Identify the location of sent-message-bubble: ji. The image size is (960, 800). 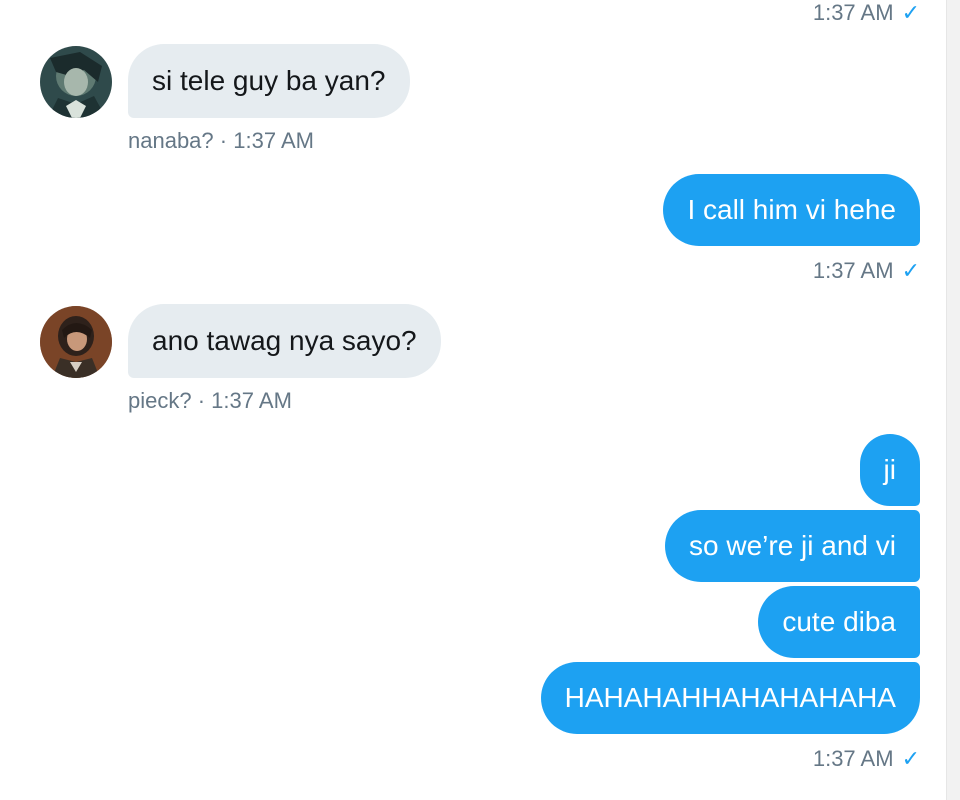
(889, 470).